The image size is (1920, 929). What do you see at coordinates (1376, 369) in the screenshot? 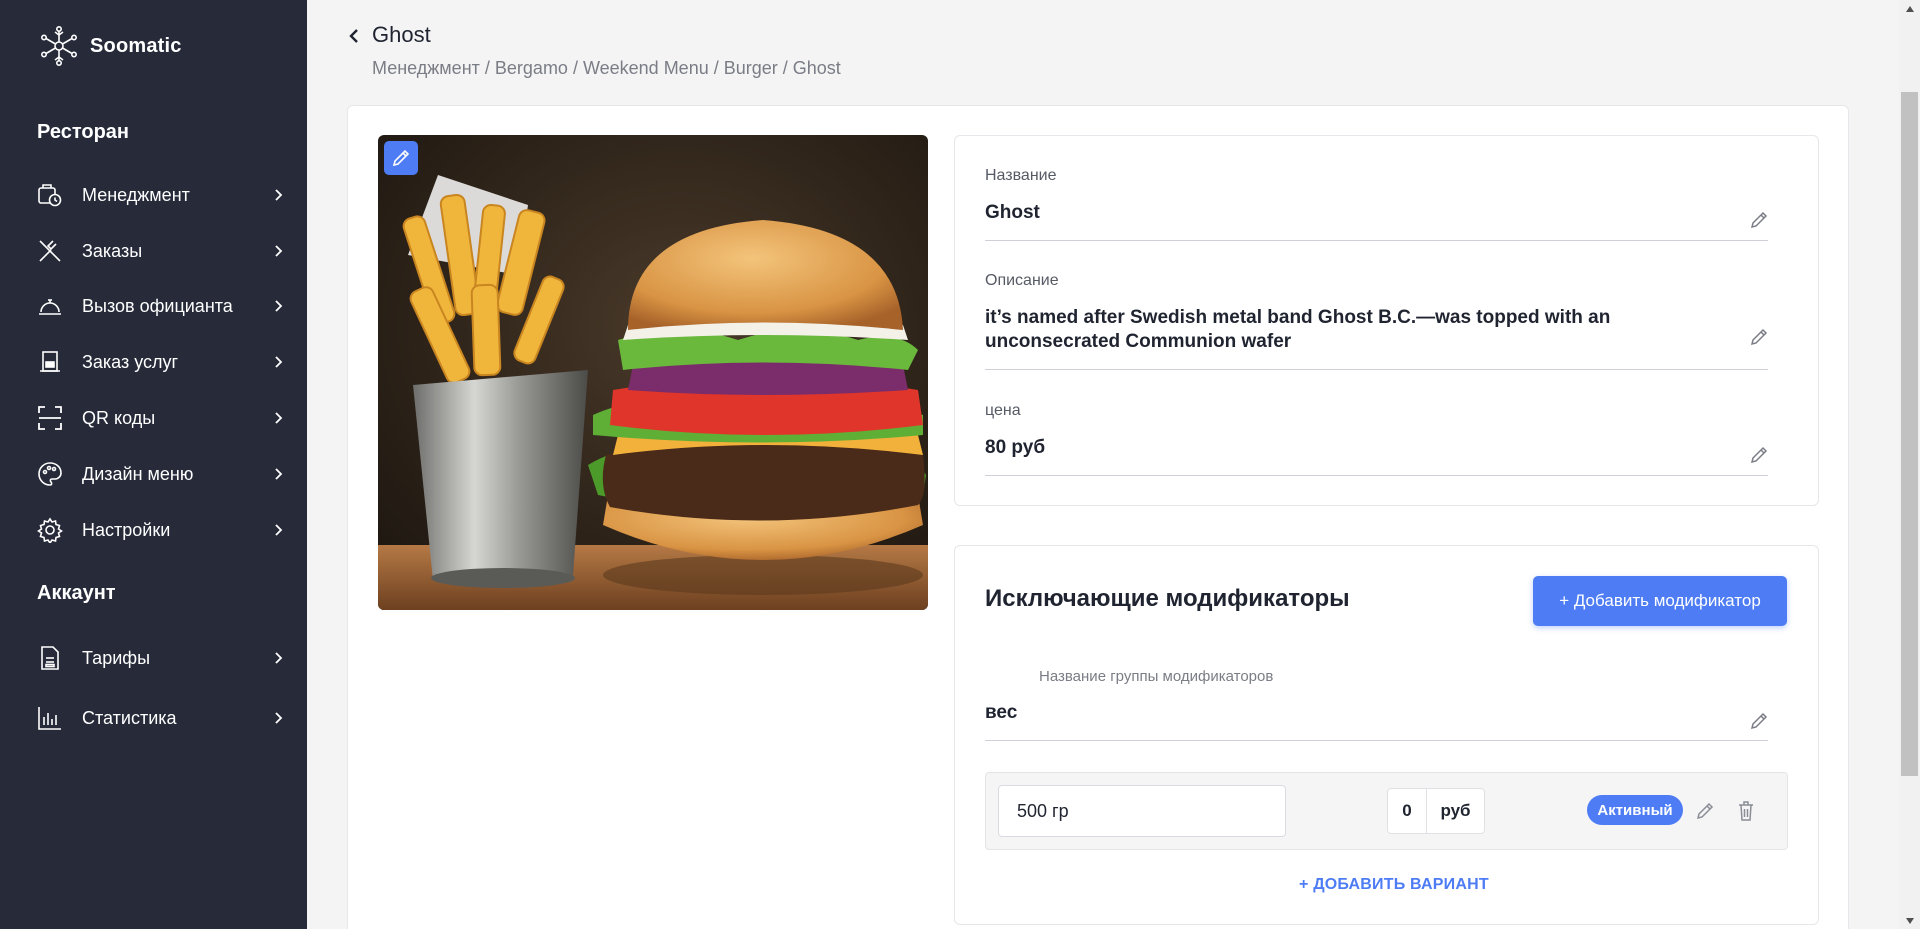
I see `description-underline` at bounding box center [1376, 369].